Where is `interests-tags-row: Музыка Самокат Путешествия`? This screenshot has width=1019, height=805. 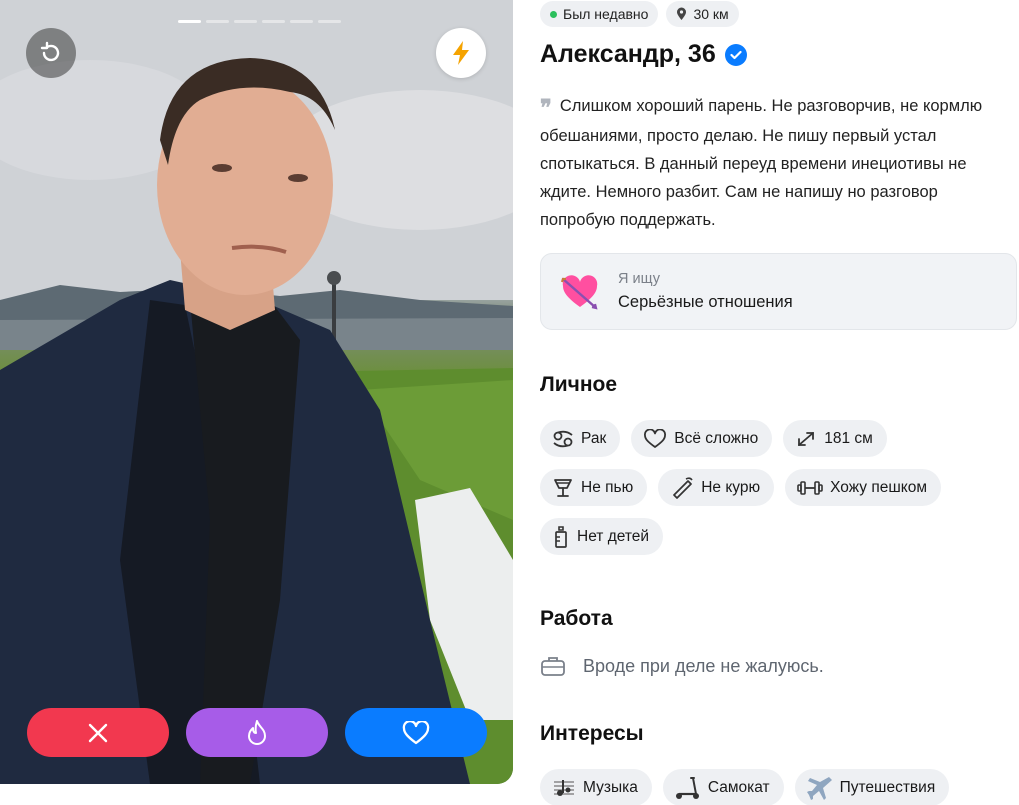
interests-tags-row: Музыка Самокат Путешествия is located at coordinates (745, 787).